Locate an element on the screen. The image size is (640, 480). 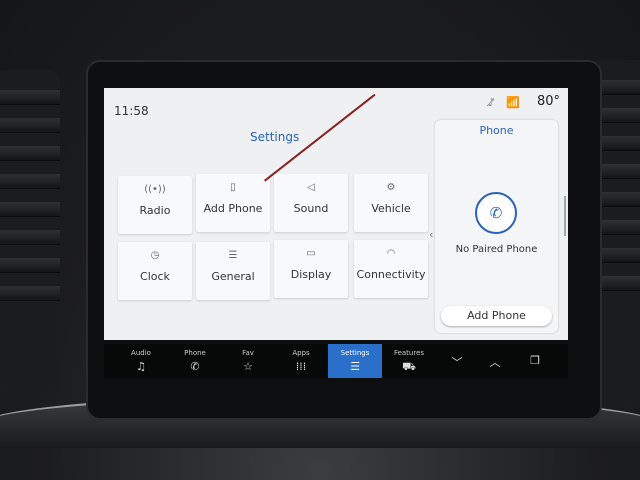
mute-icon: ♪̸ is located at coordinates (492, 102).